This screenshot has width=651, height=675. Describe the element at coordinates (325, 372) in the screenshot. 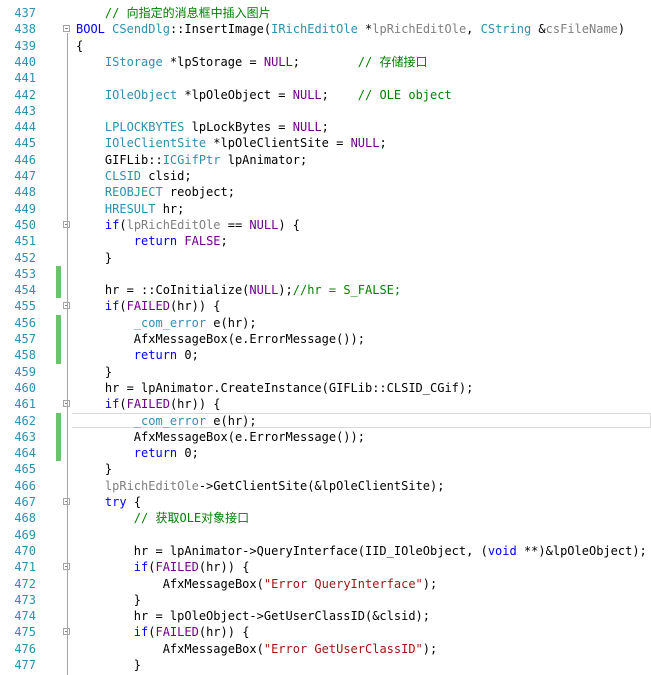

I see `code-line: 459 }` at that location.